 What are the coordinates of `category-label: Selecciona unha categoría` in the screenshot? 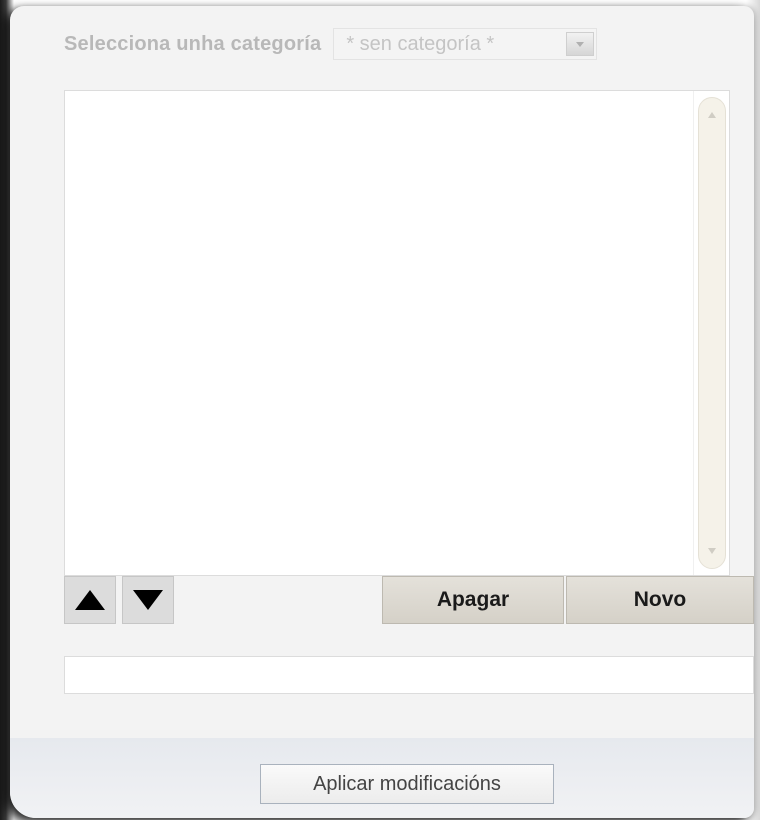 It's located at (193, 43).